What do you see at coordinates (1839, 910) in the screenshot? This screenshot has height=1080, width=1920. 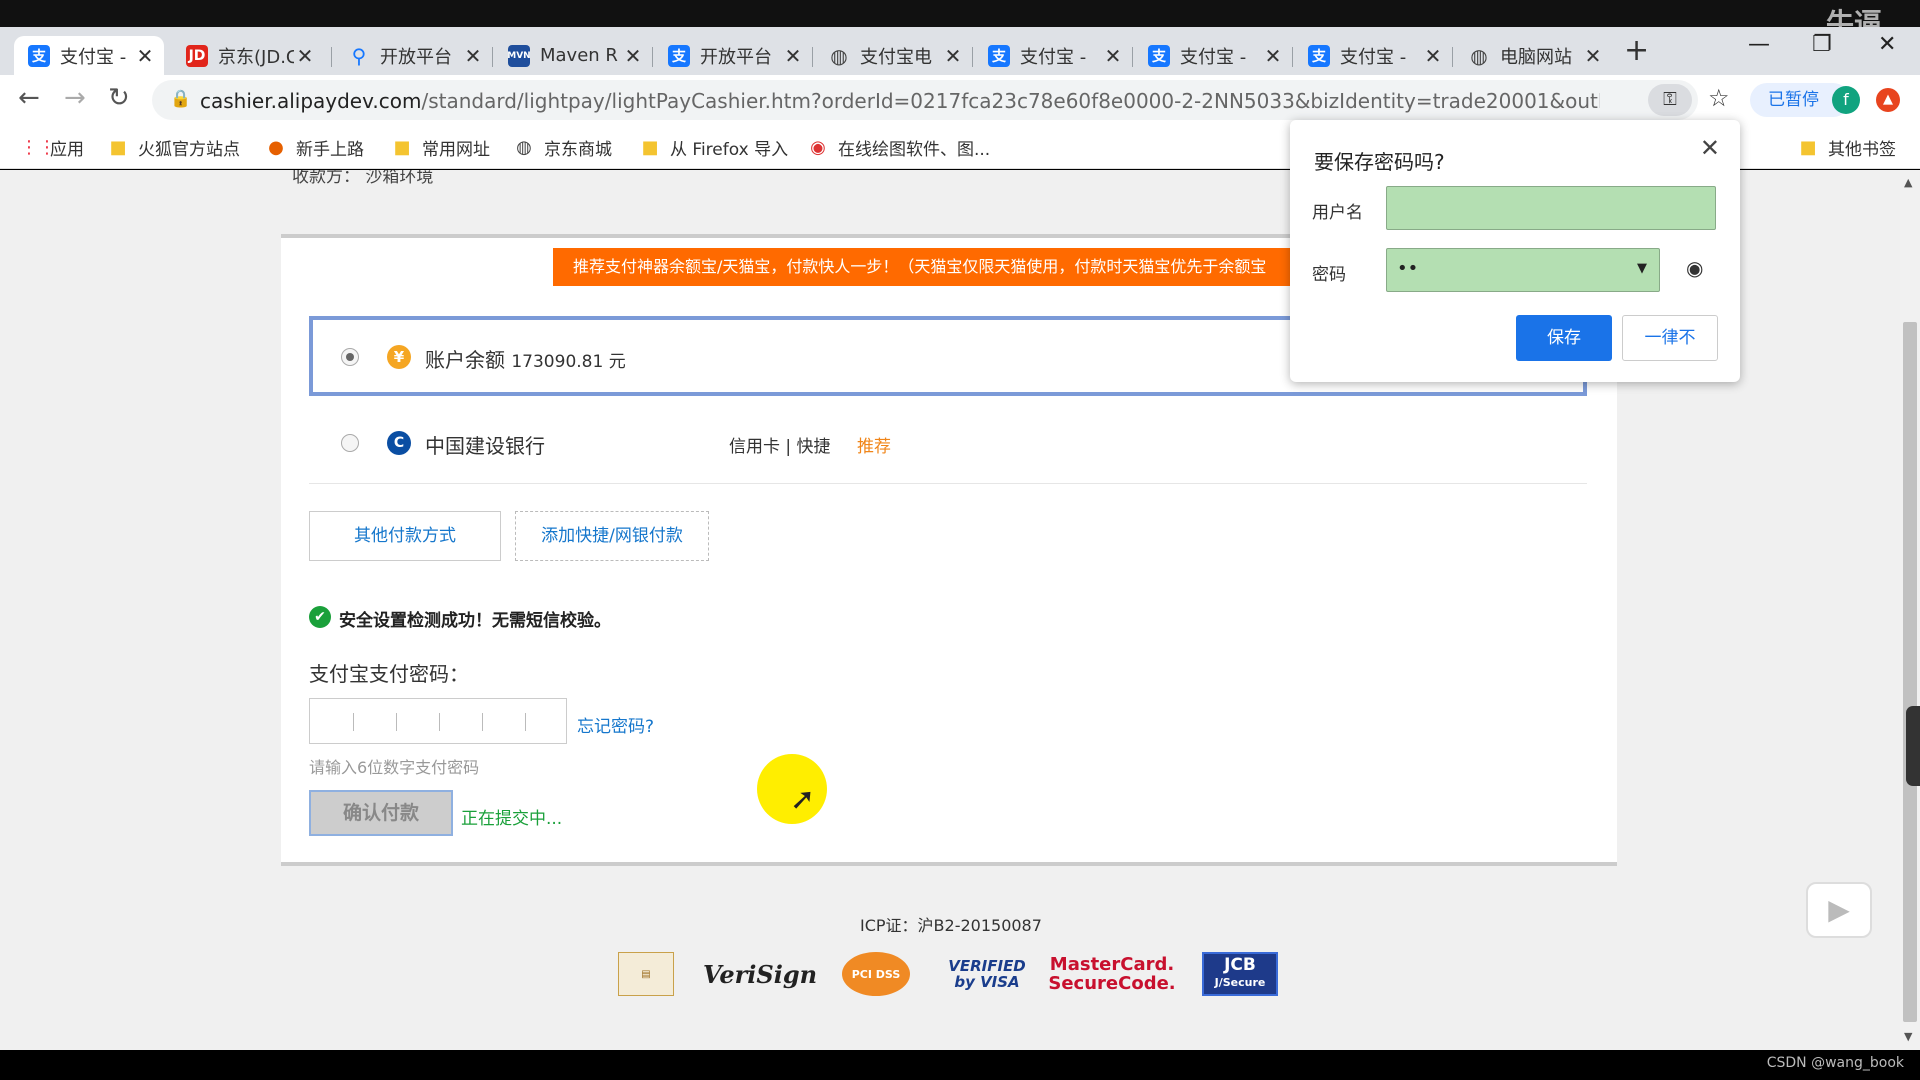 I see `video-player-icon: ▶` at bounding box center [1839, 910].